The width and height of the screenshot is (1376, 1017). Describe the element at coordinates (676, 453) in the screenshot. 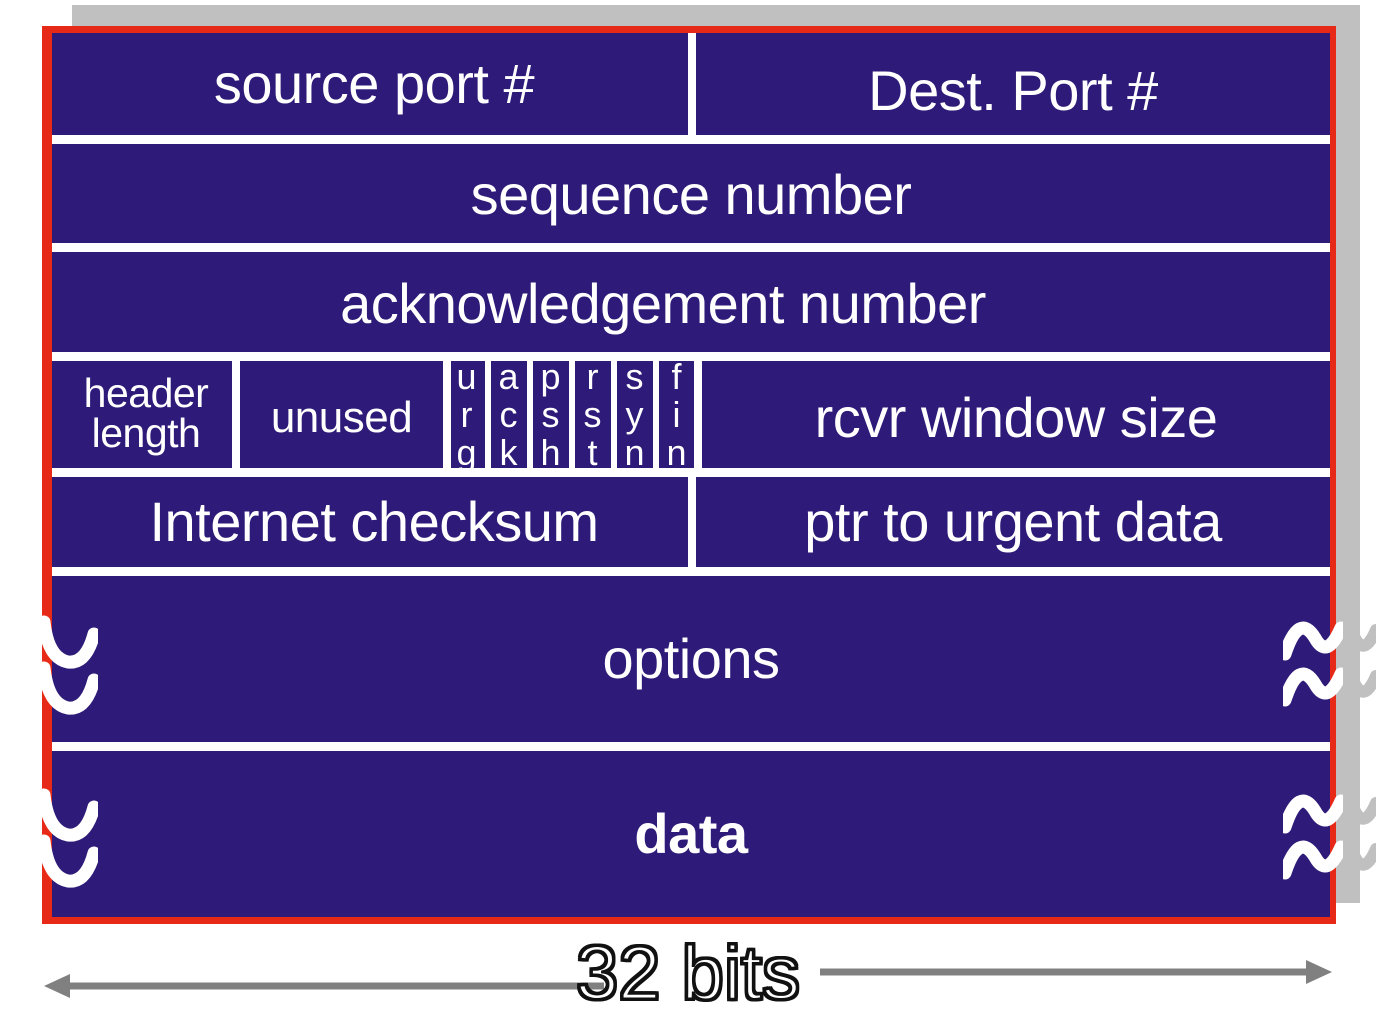

I see `flag-fin-letter-3: n` at that location.